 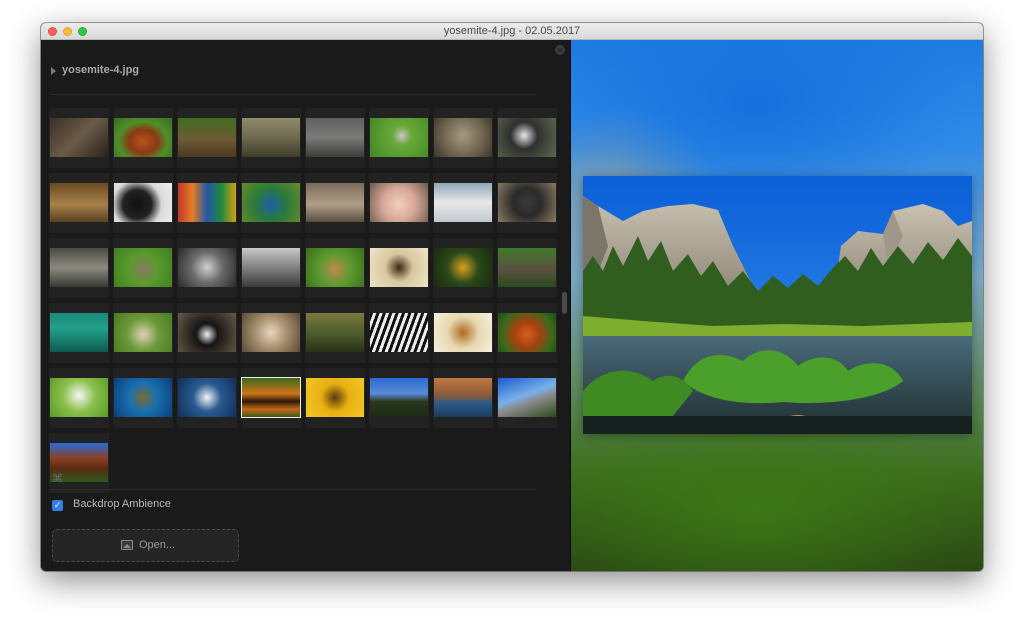 I want to click on thumb-pig, so click(x=399, y=202).